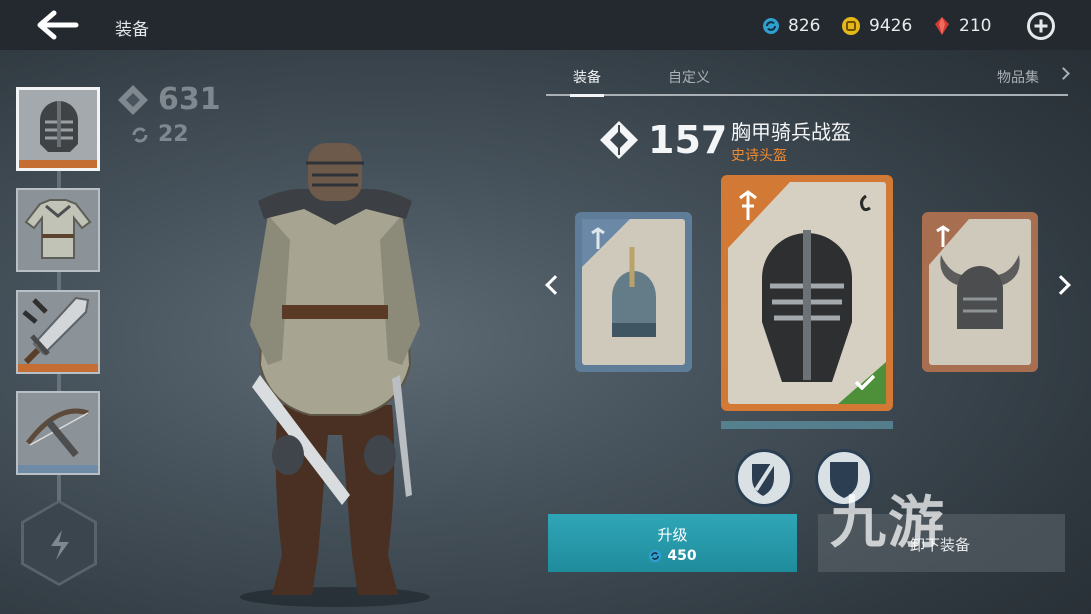 This screenshot has width=1091, height=614. I want to click on slot-weapon, so click(58, 332).